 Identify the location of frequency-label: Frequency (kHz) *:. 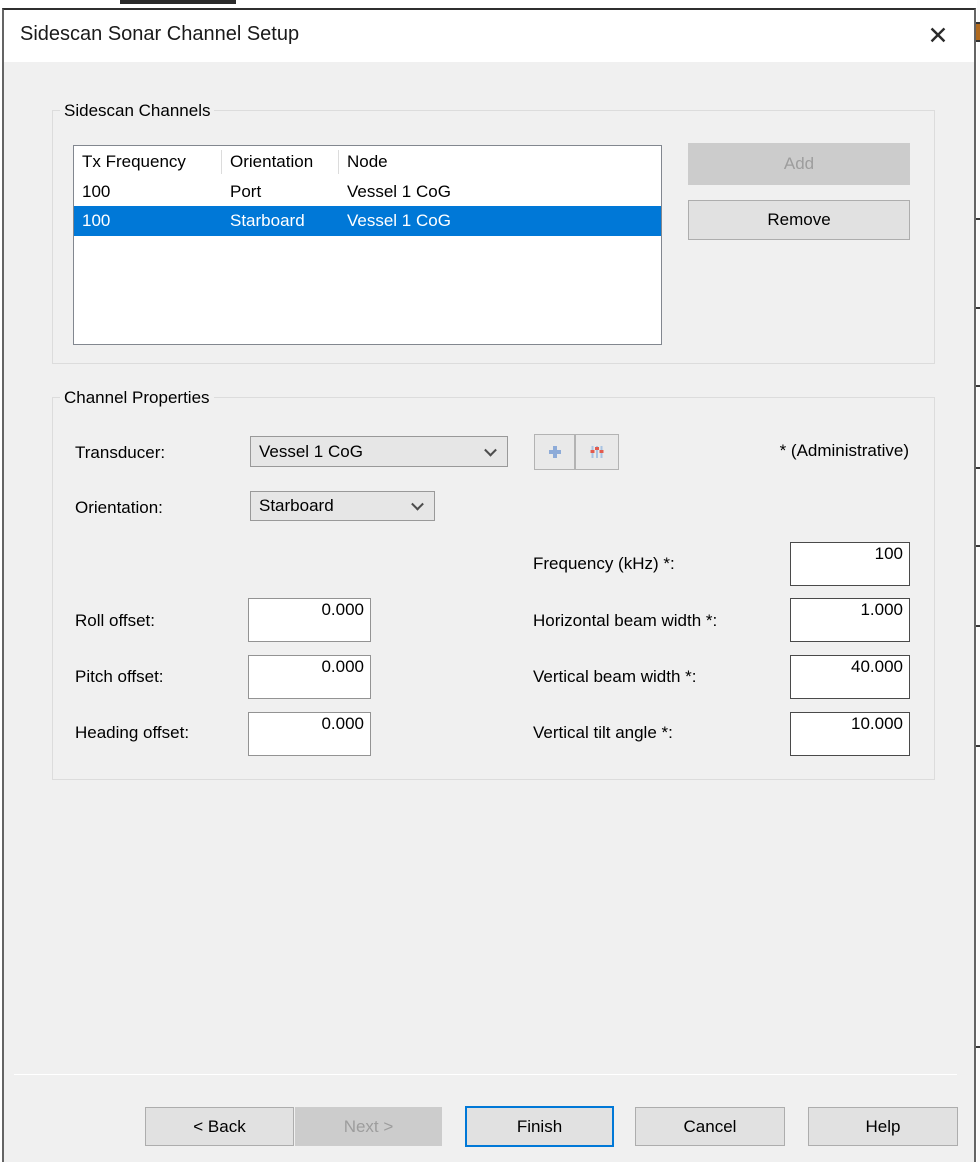
(604, 563).